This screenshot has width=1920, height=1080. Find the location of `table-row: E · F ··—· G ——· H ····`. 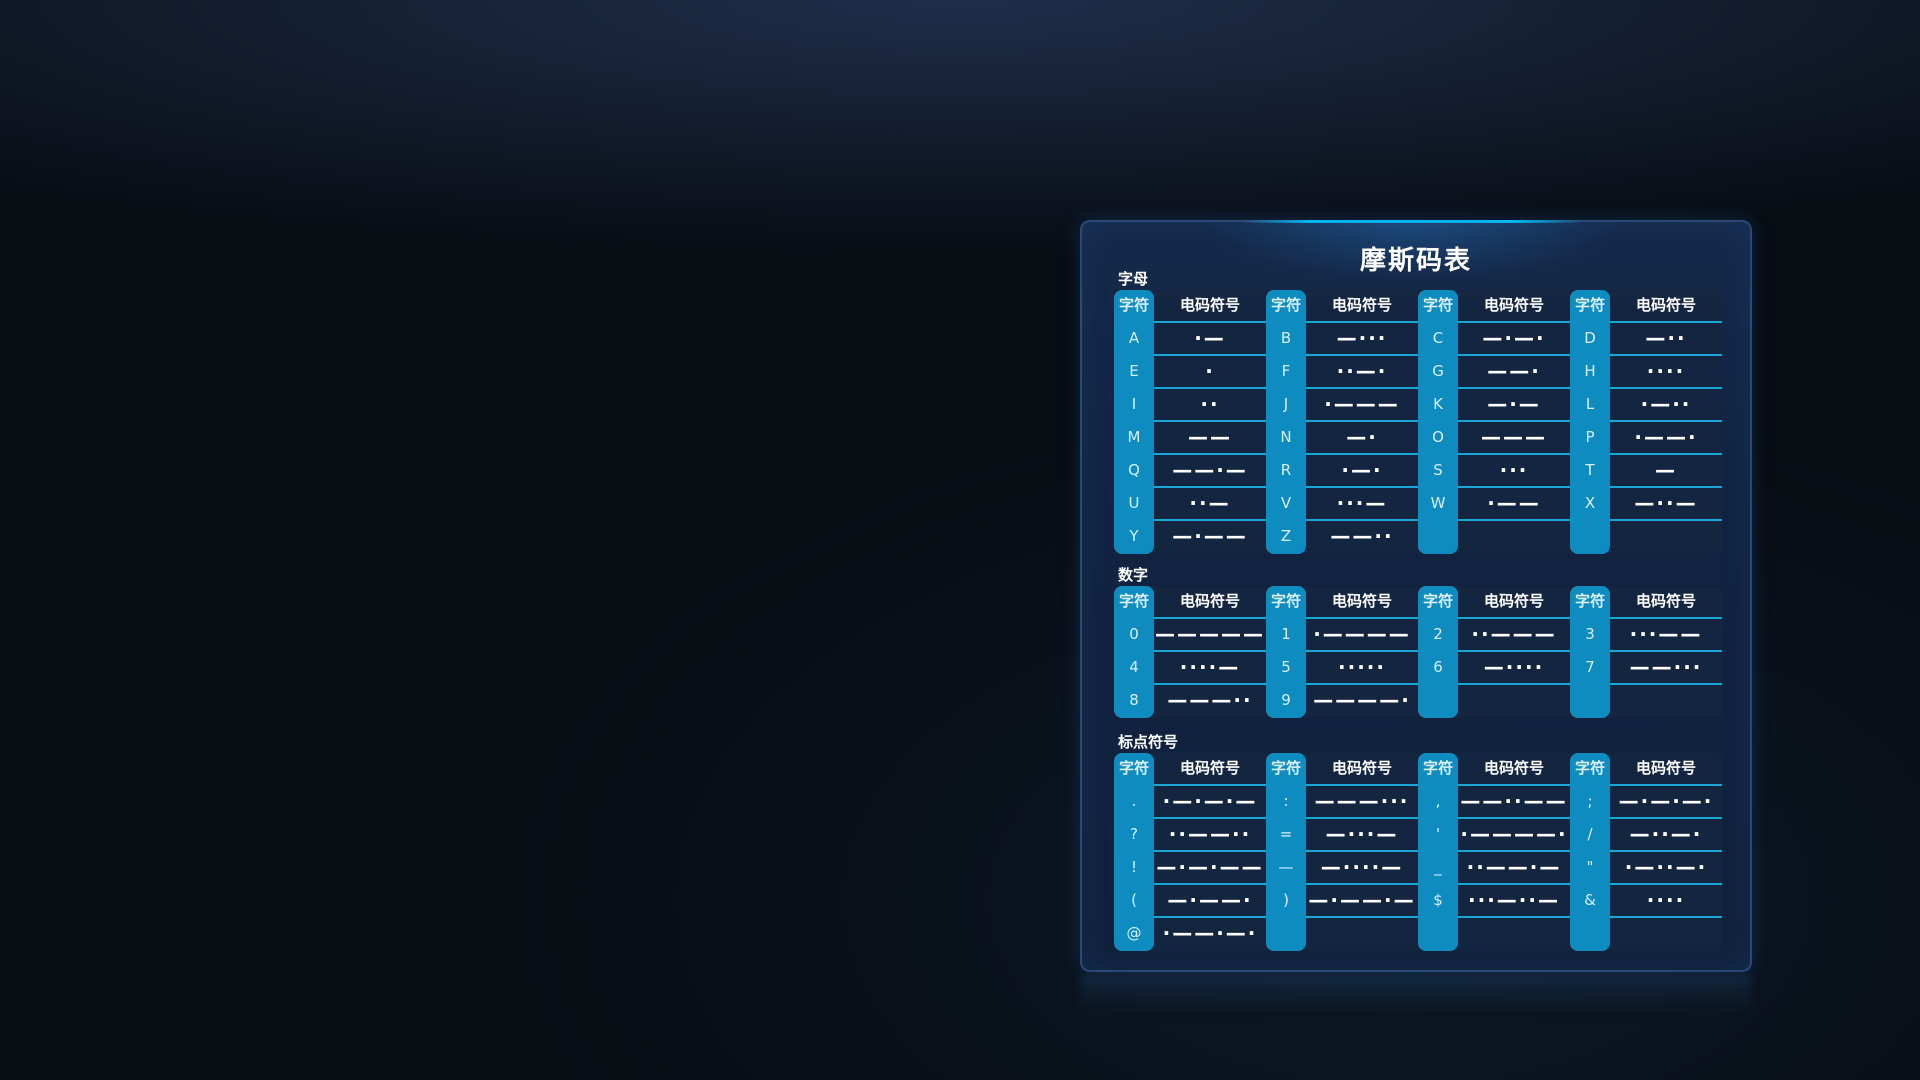

table-row: E · F ··—· G ——· H ···· is located at coordinates (1418, 372).